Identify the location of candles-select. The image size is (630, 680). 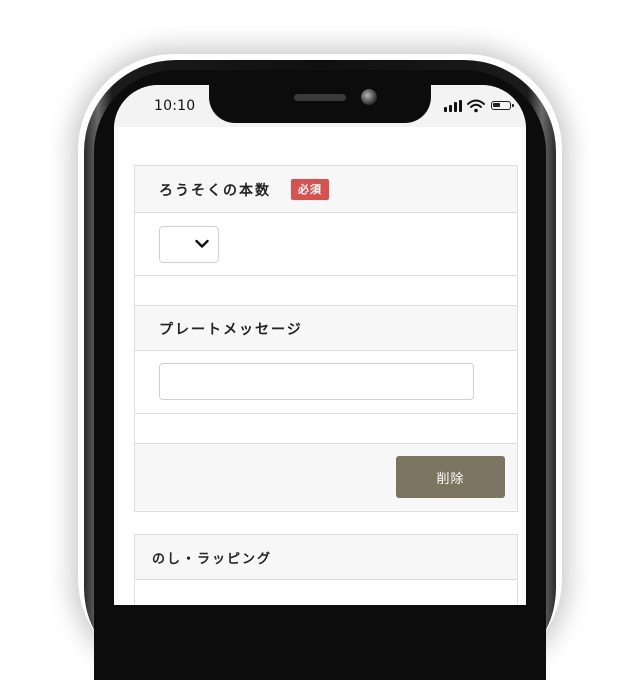
(189, 244).